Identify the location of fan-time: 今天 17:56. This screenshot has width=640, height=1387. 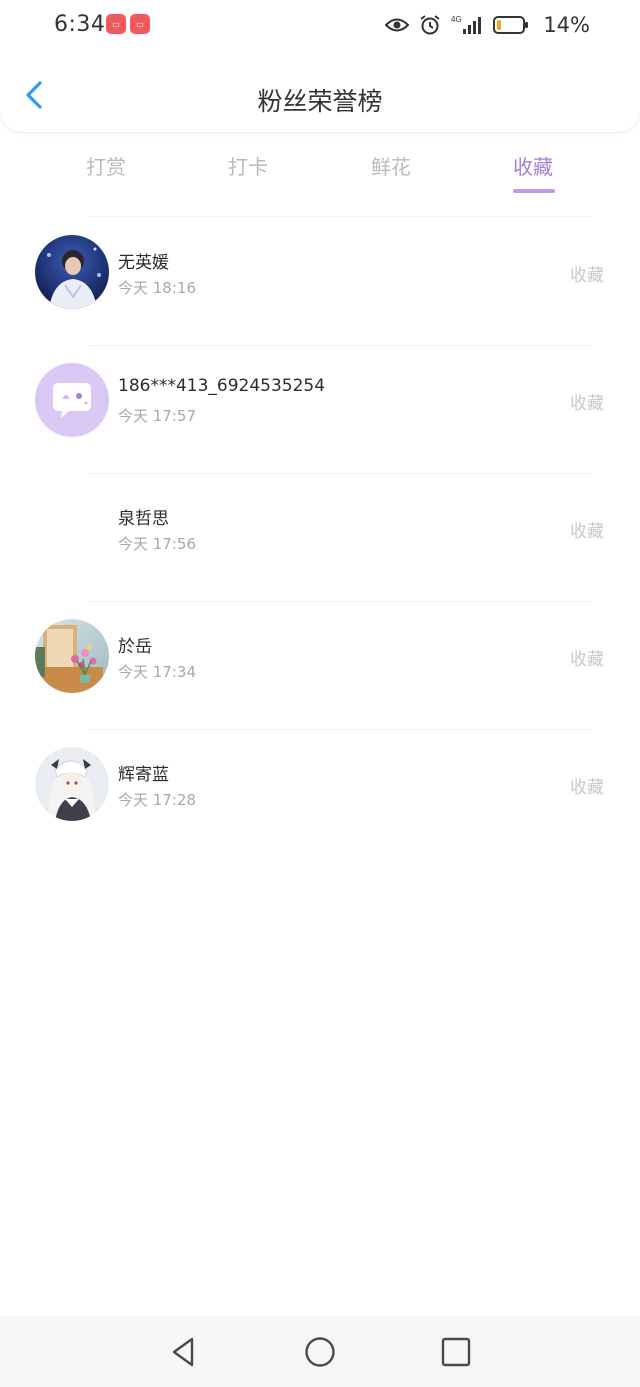
(157, 544).